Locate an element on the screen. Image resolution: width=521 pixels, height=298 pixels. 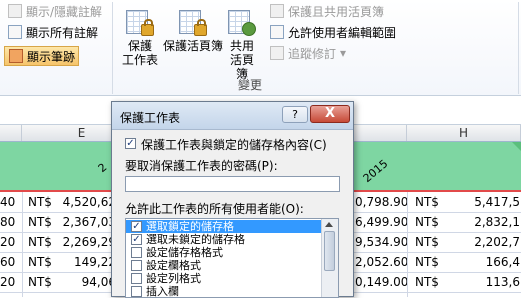
value-cell: 2,269,29 is located at coordinates (88, 242).